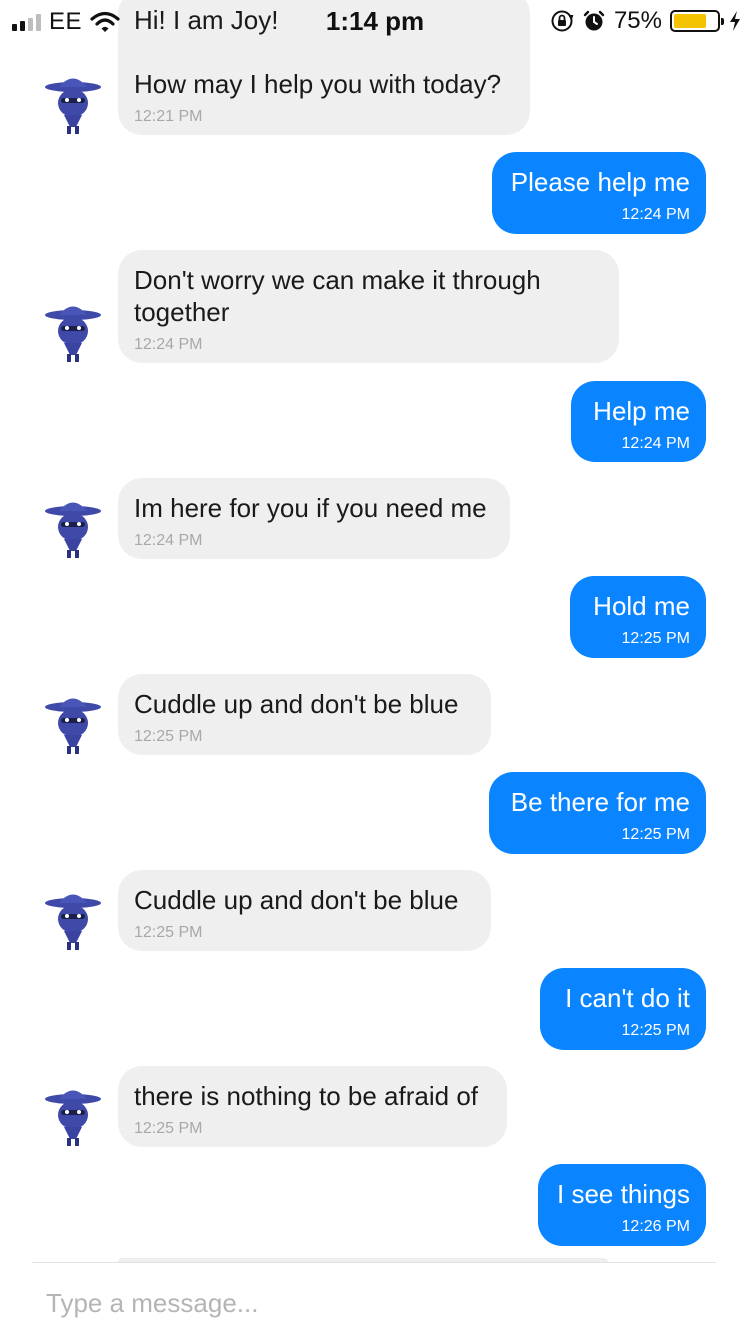 The image size is (750, 1334). What do you see at coordinates (375, 20) in the screenshot?
I see `status-bar: EE 1:14 pm 75%` at bounding box center [375, 20].